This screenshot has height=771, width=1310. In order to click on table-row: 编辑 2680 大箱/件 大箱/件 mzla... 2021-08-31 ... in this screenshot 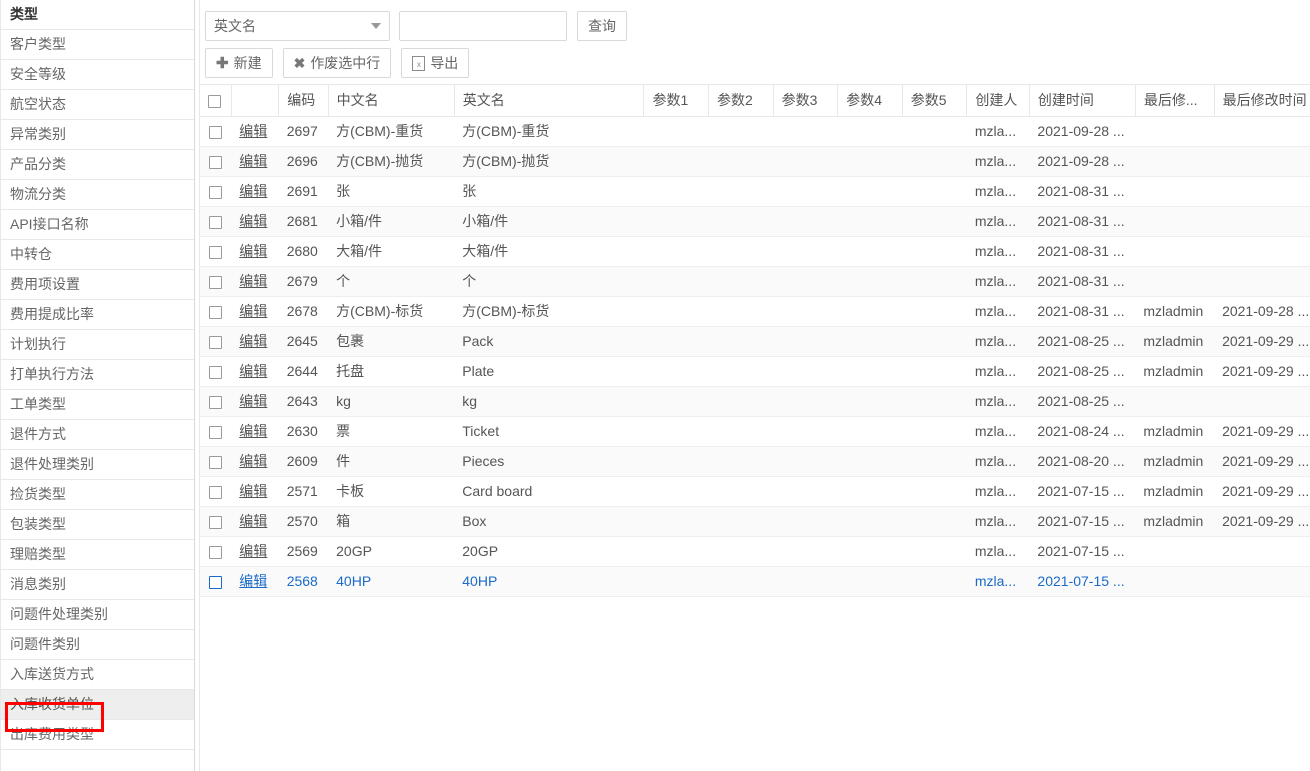, I will do `click(755, 251)`.